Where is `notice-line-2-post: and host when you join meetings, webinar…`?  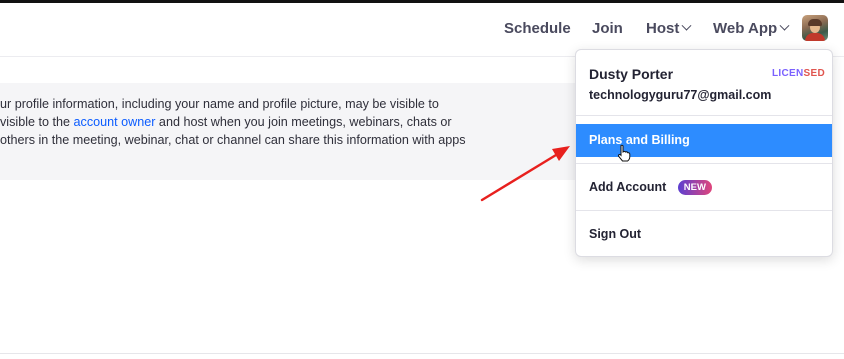 notice-line-2-post: and host when you join meetings, webinar… is located at coordinates (303, 122).